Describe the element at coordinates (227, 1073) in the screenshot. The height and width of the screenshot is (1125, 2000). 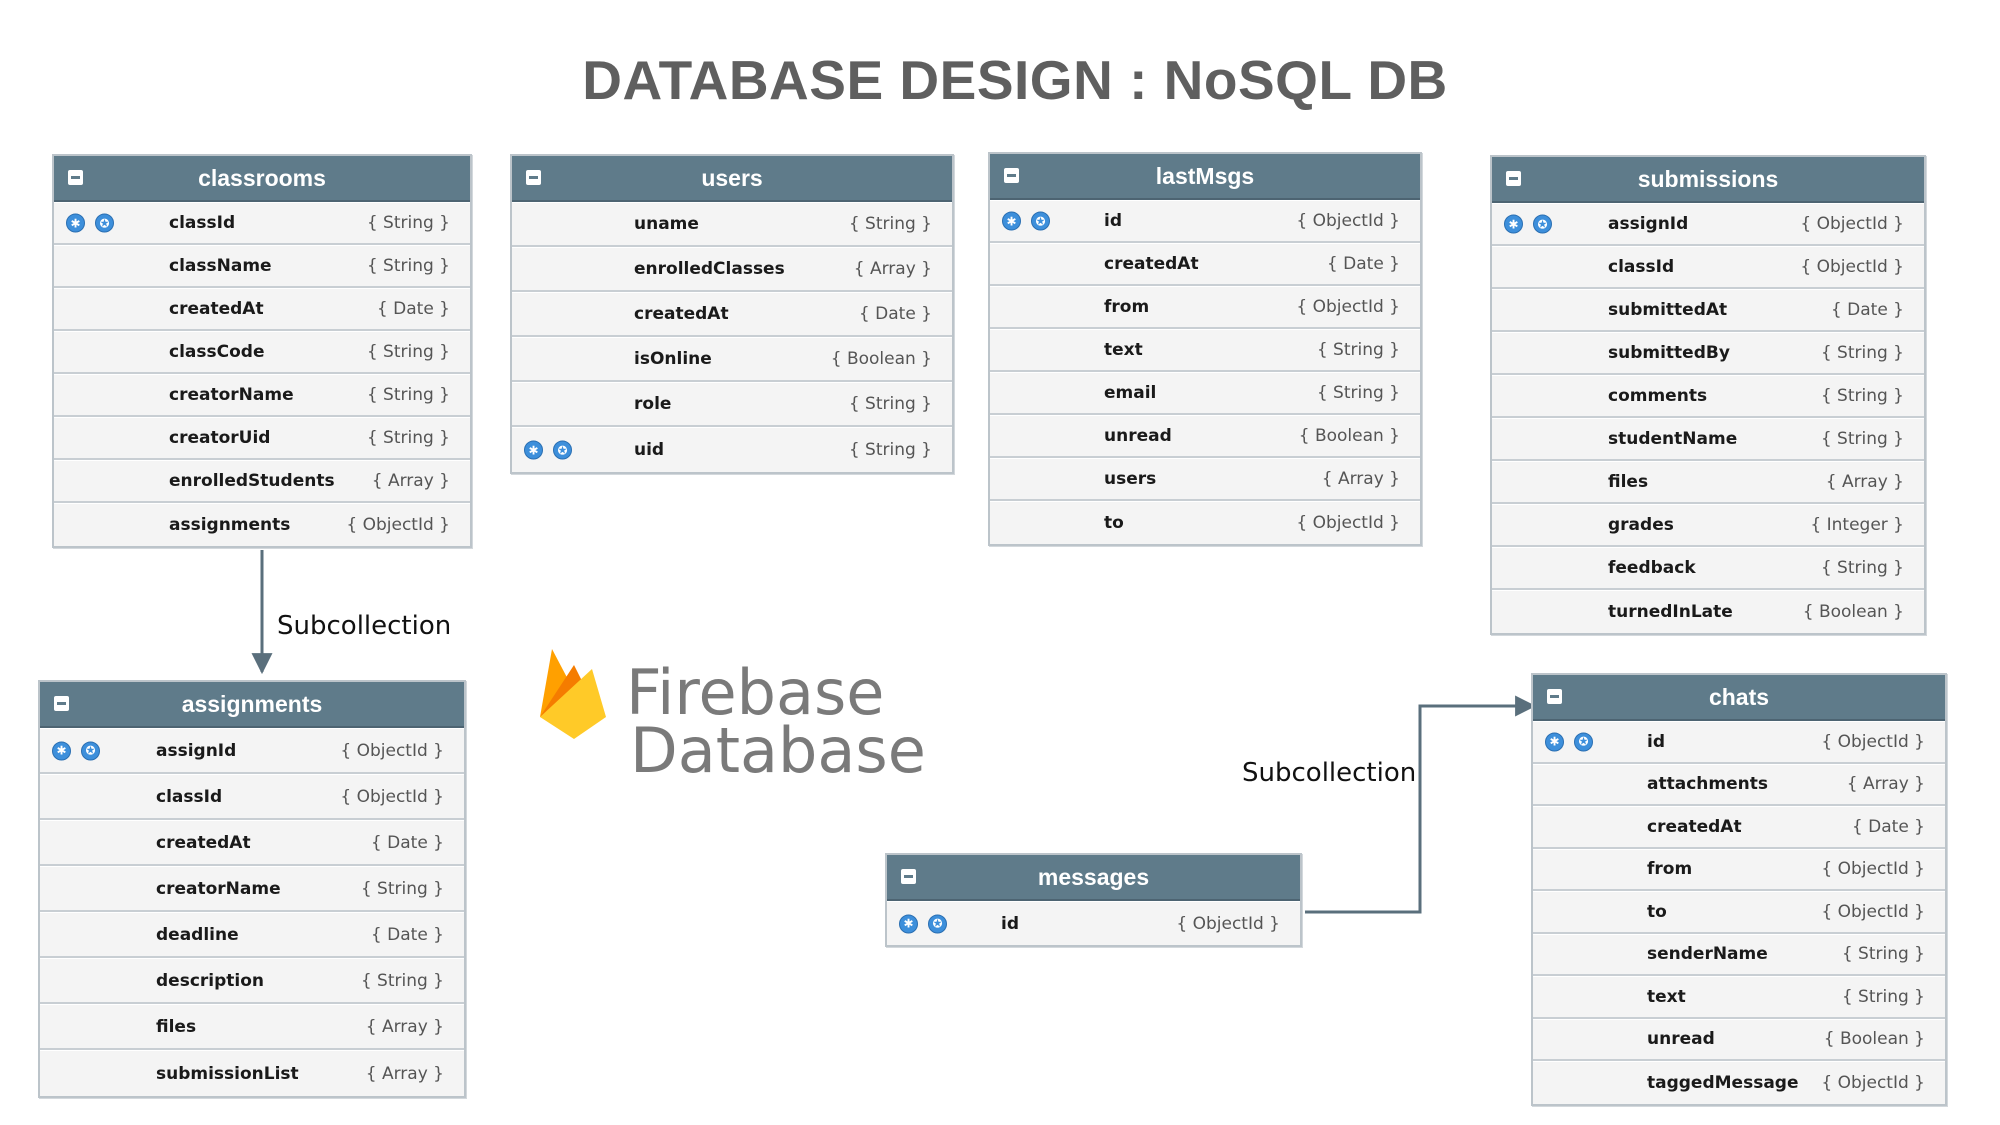
I see `field-name: submissionList` at that location.